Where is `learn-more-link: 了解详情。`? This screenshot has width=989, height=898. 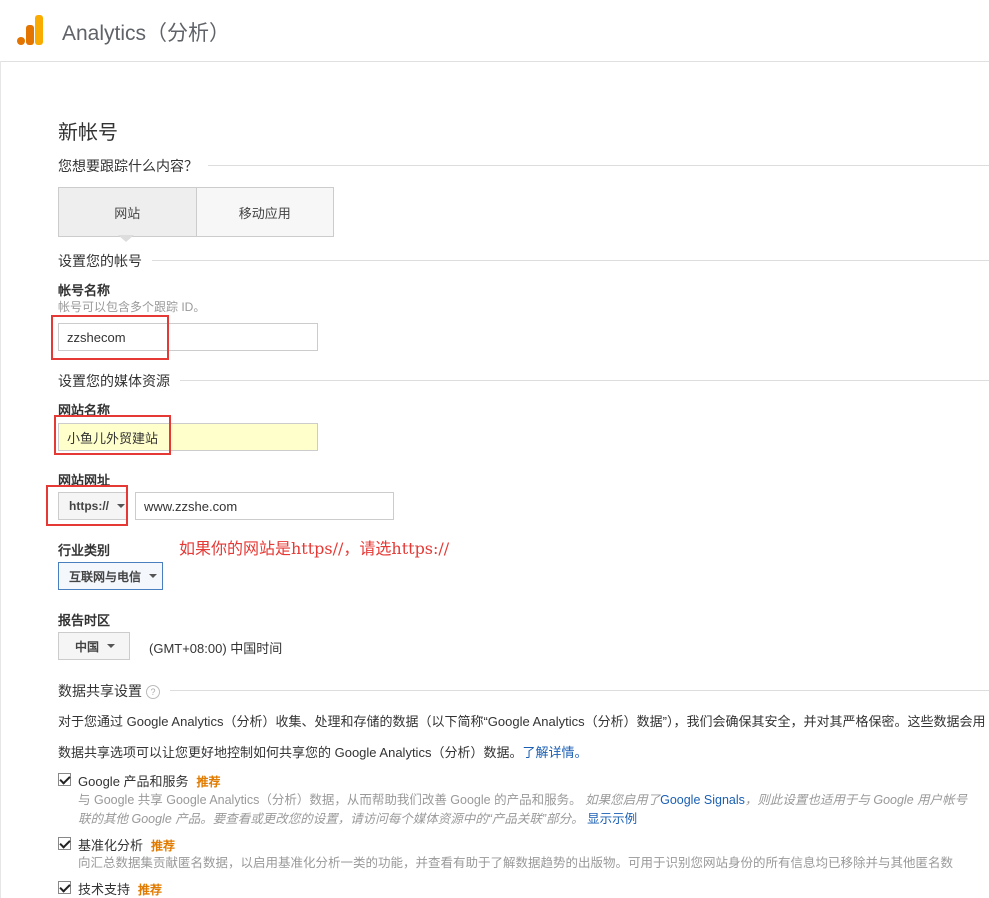 learn-more-link: 了解详情。 is located at coordinates (554, 752).